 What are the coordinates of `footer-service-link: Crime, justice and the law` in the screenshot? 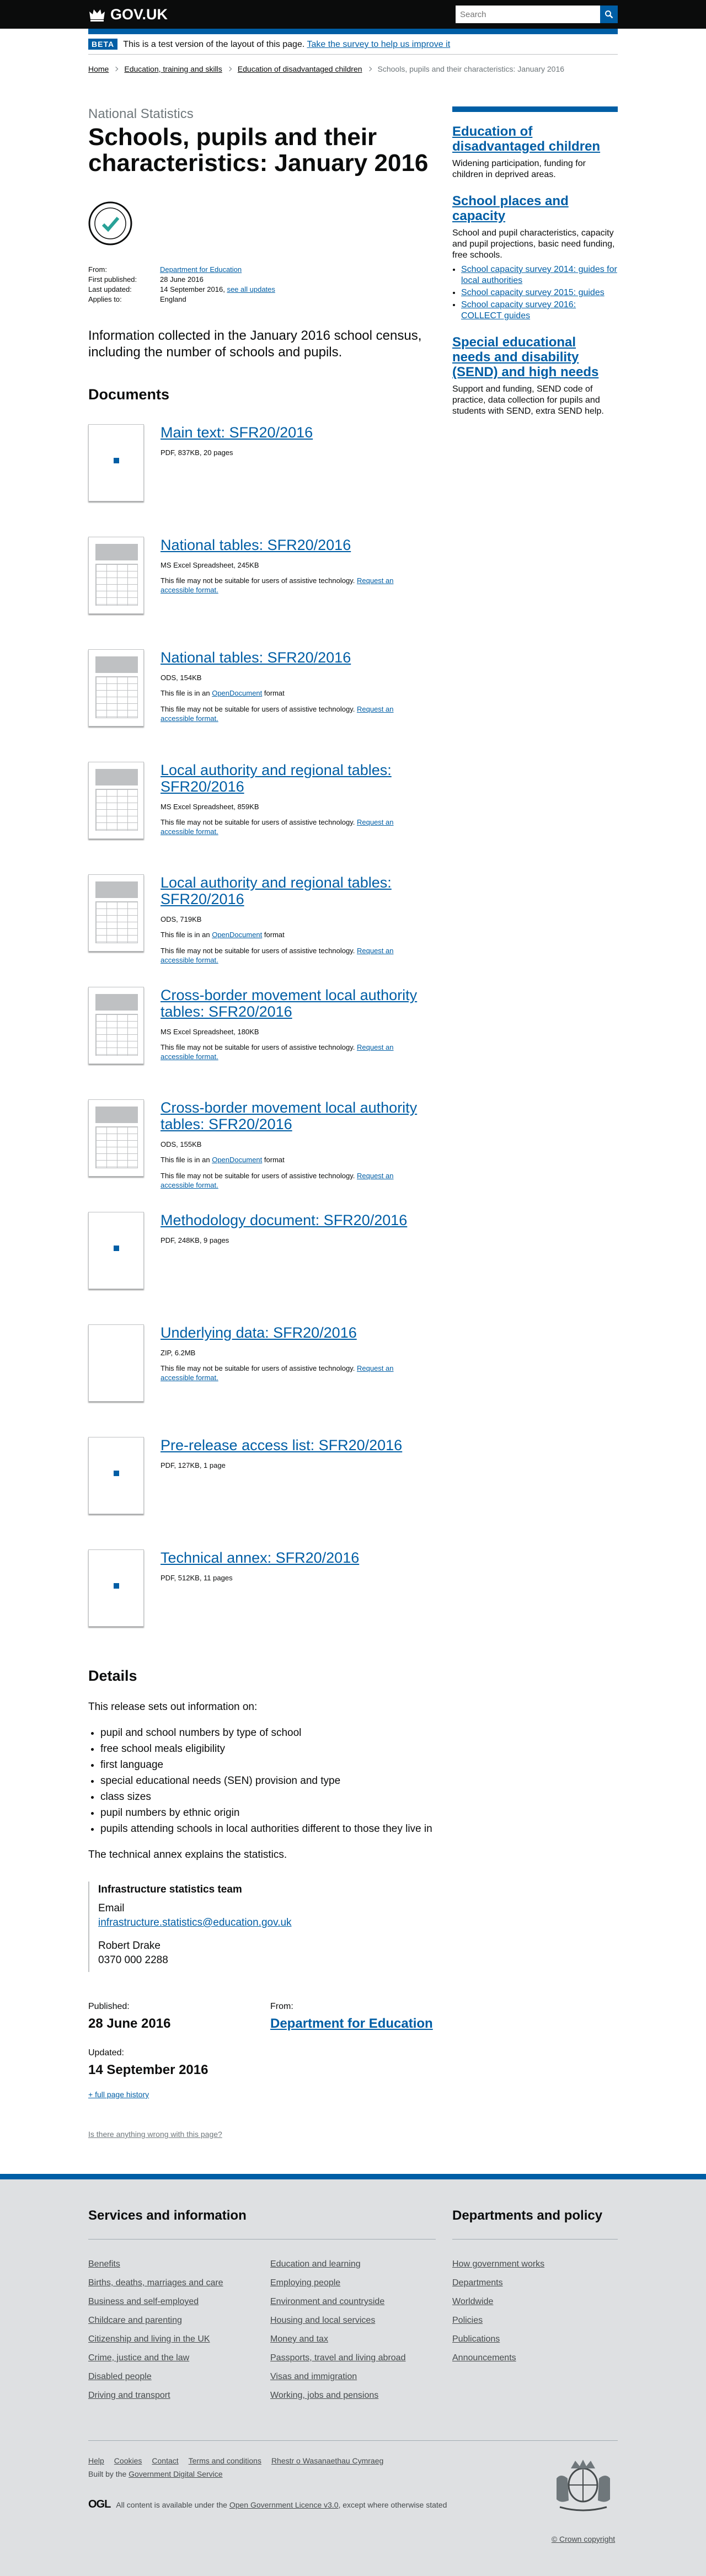 It's located at (179, 2358).